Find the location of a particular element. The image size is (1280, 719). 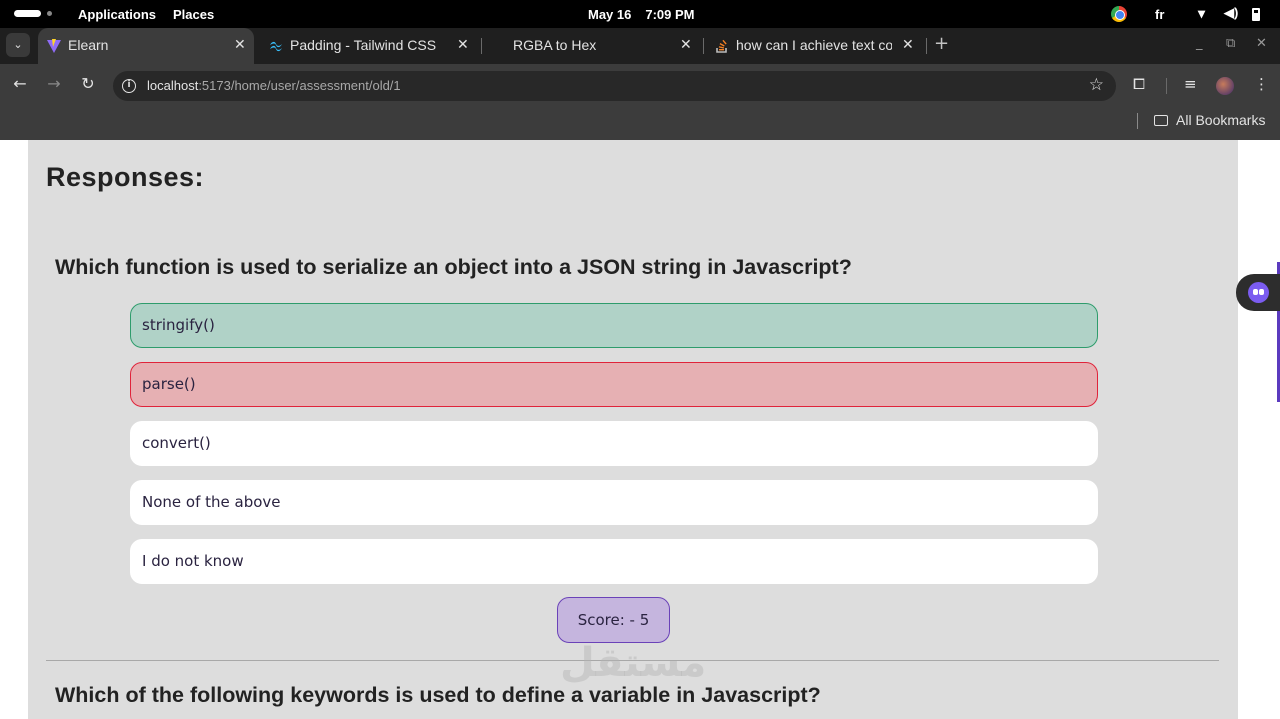

watermark-logo: مستقل is located at coordinates (633, 663).